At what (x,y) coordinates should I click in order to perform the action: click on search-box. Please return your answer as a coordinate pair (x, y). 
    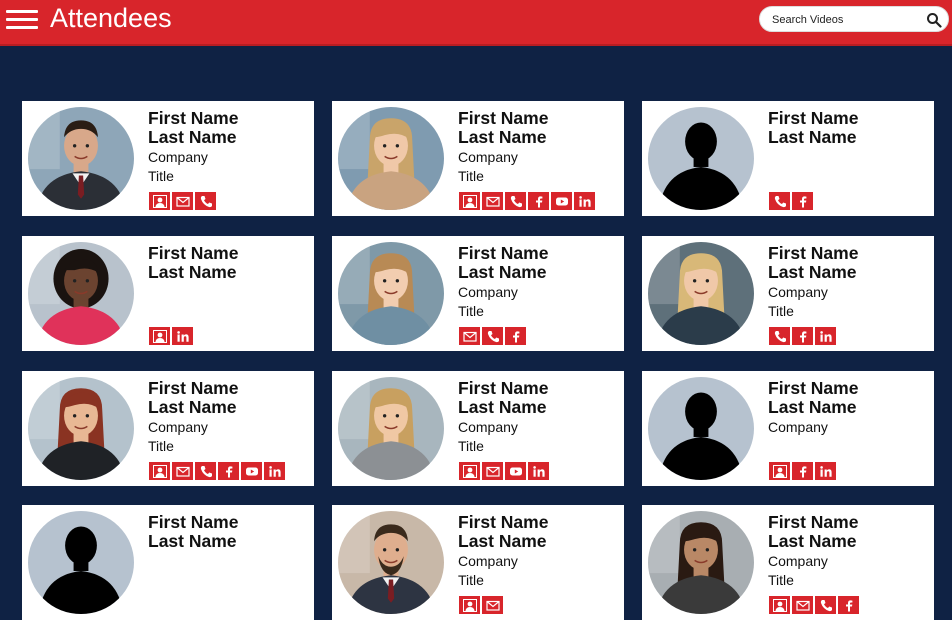
    Looking at the image, I should click on (854, 19).